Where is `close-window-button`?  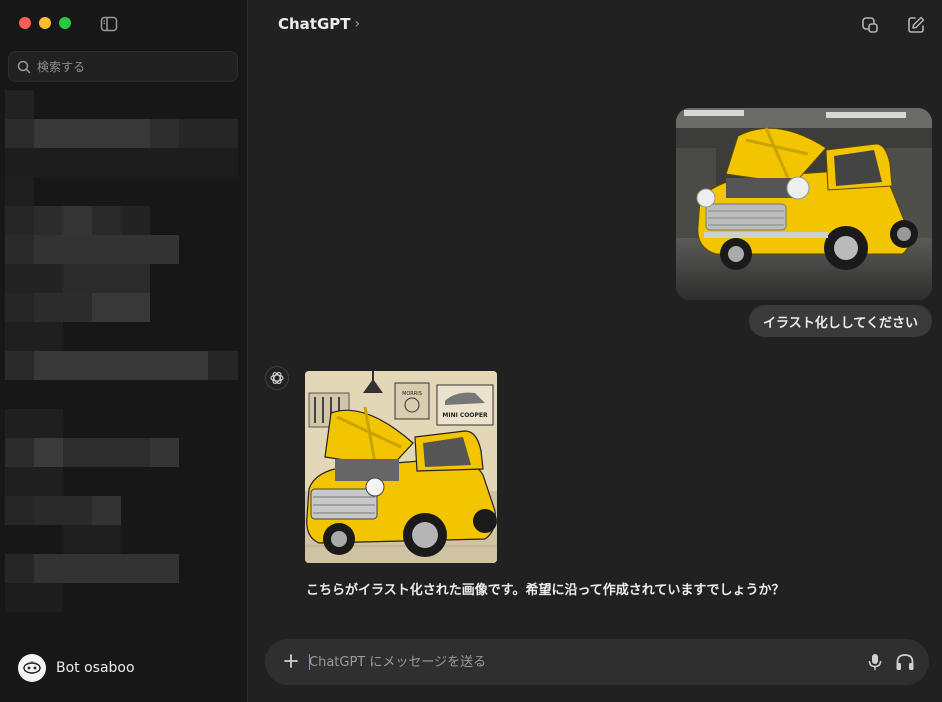 close-window-button is located at coordinates (25, 23).